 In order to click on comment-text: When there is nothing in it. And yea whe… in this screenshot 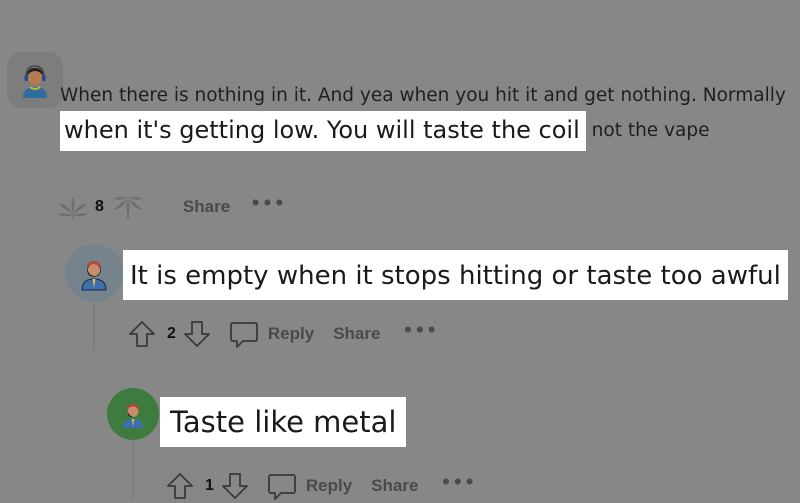, I will do `click(423, 95)`.